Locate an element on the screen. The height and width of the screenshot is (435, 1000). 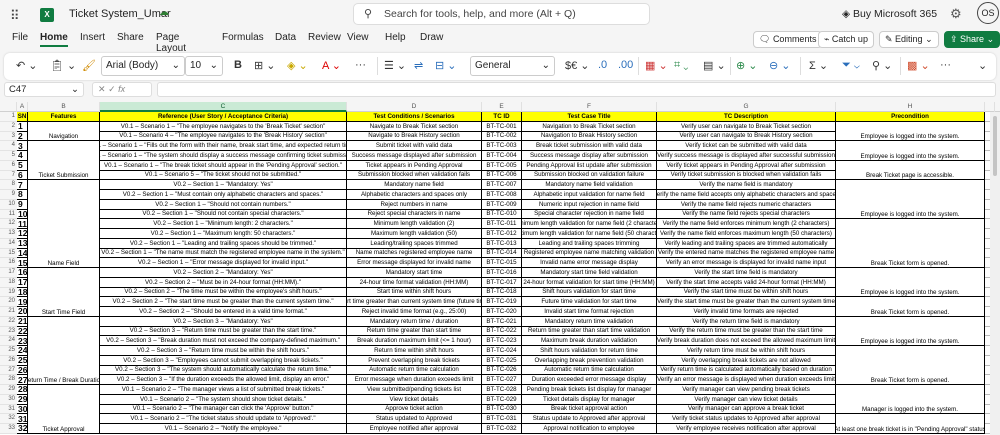
row-header: 19 is located at coordinates (8, 292).